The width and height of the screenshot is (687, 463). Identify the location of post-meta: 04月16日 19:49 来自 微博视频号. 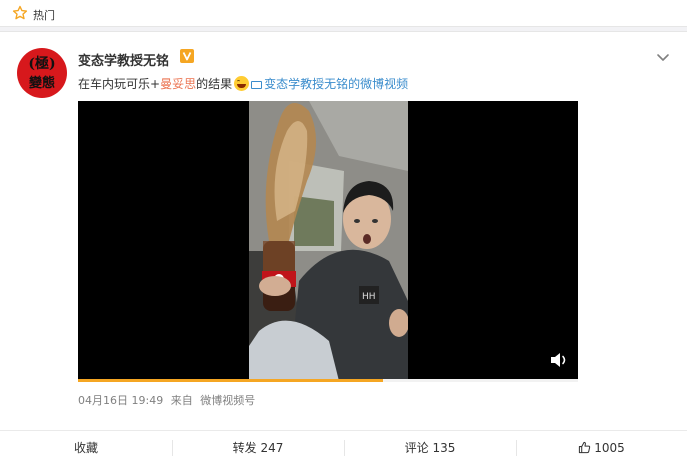
(168, 400).